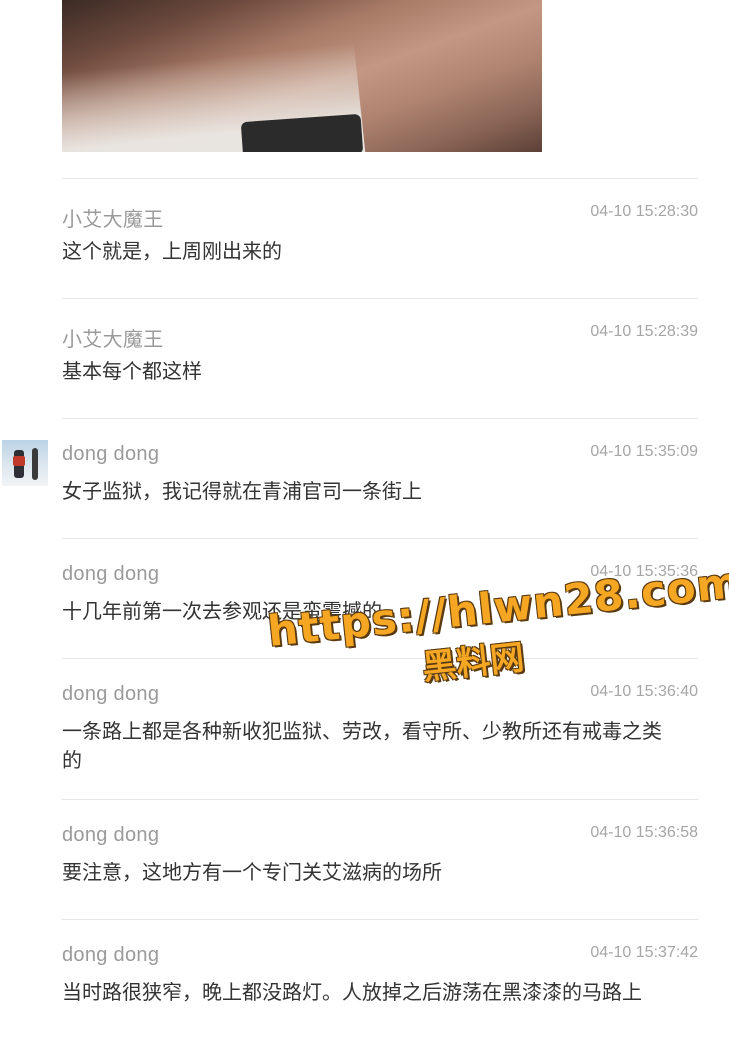 This screenshot has height=1058, width=729. I want to click on message-time: 04-10 15:36:58, so click(644, 832).